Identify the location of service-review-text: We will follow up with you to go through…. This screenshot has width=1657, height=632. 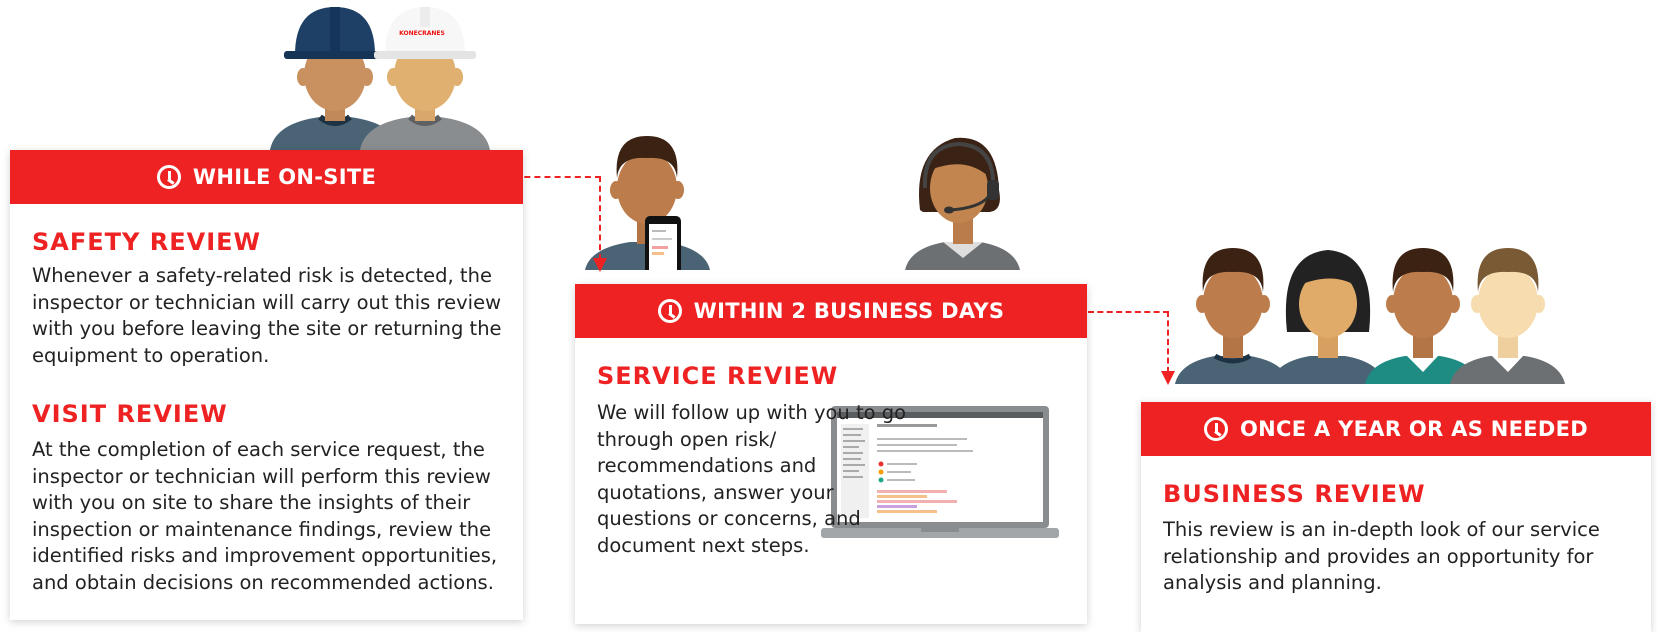
(837, 479).